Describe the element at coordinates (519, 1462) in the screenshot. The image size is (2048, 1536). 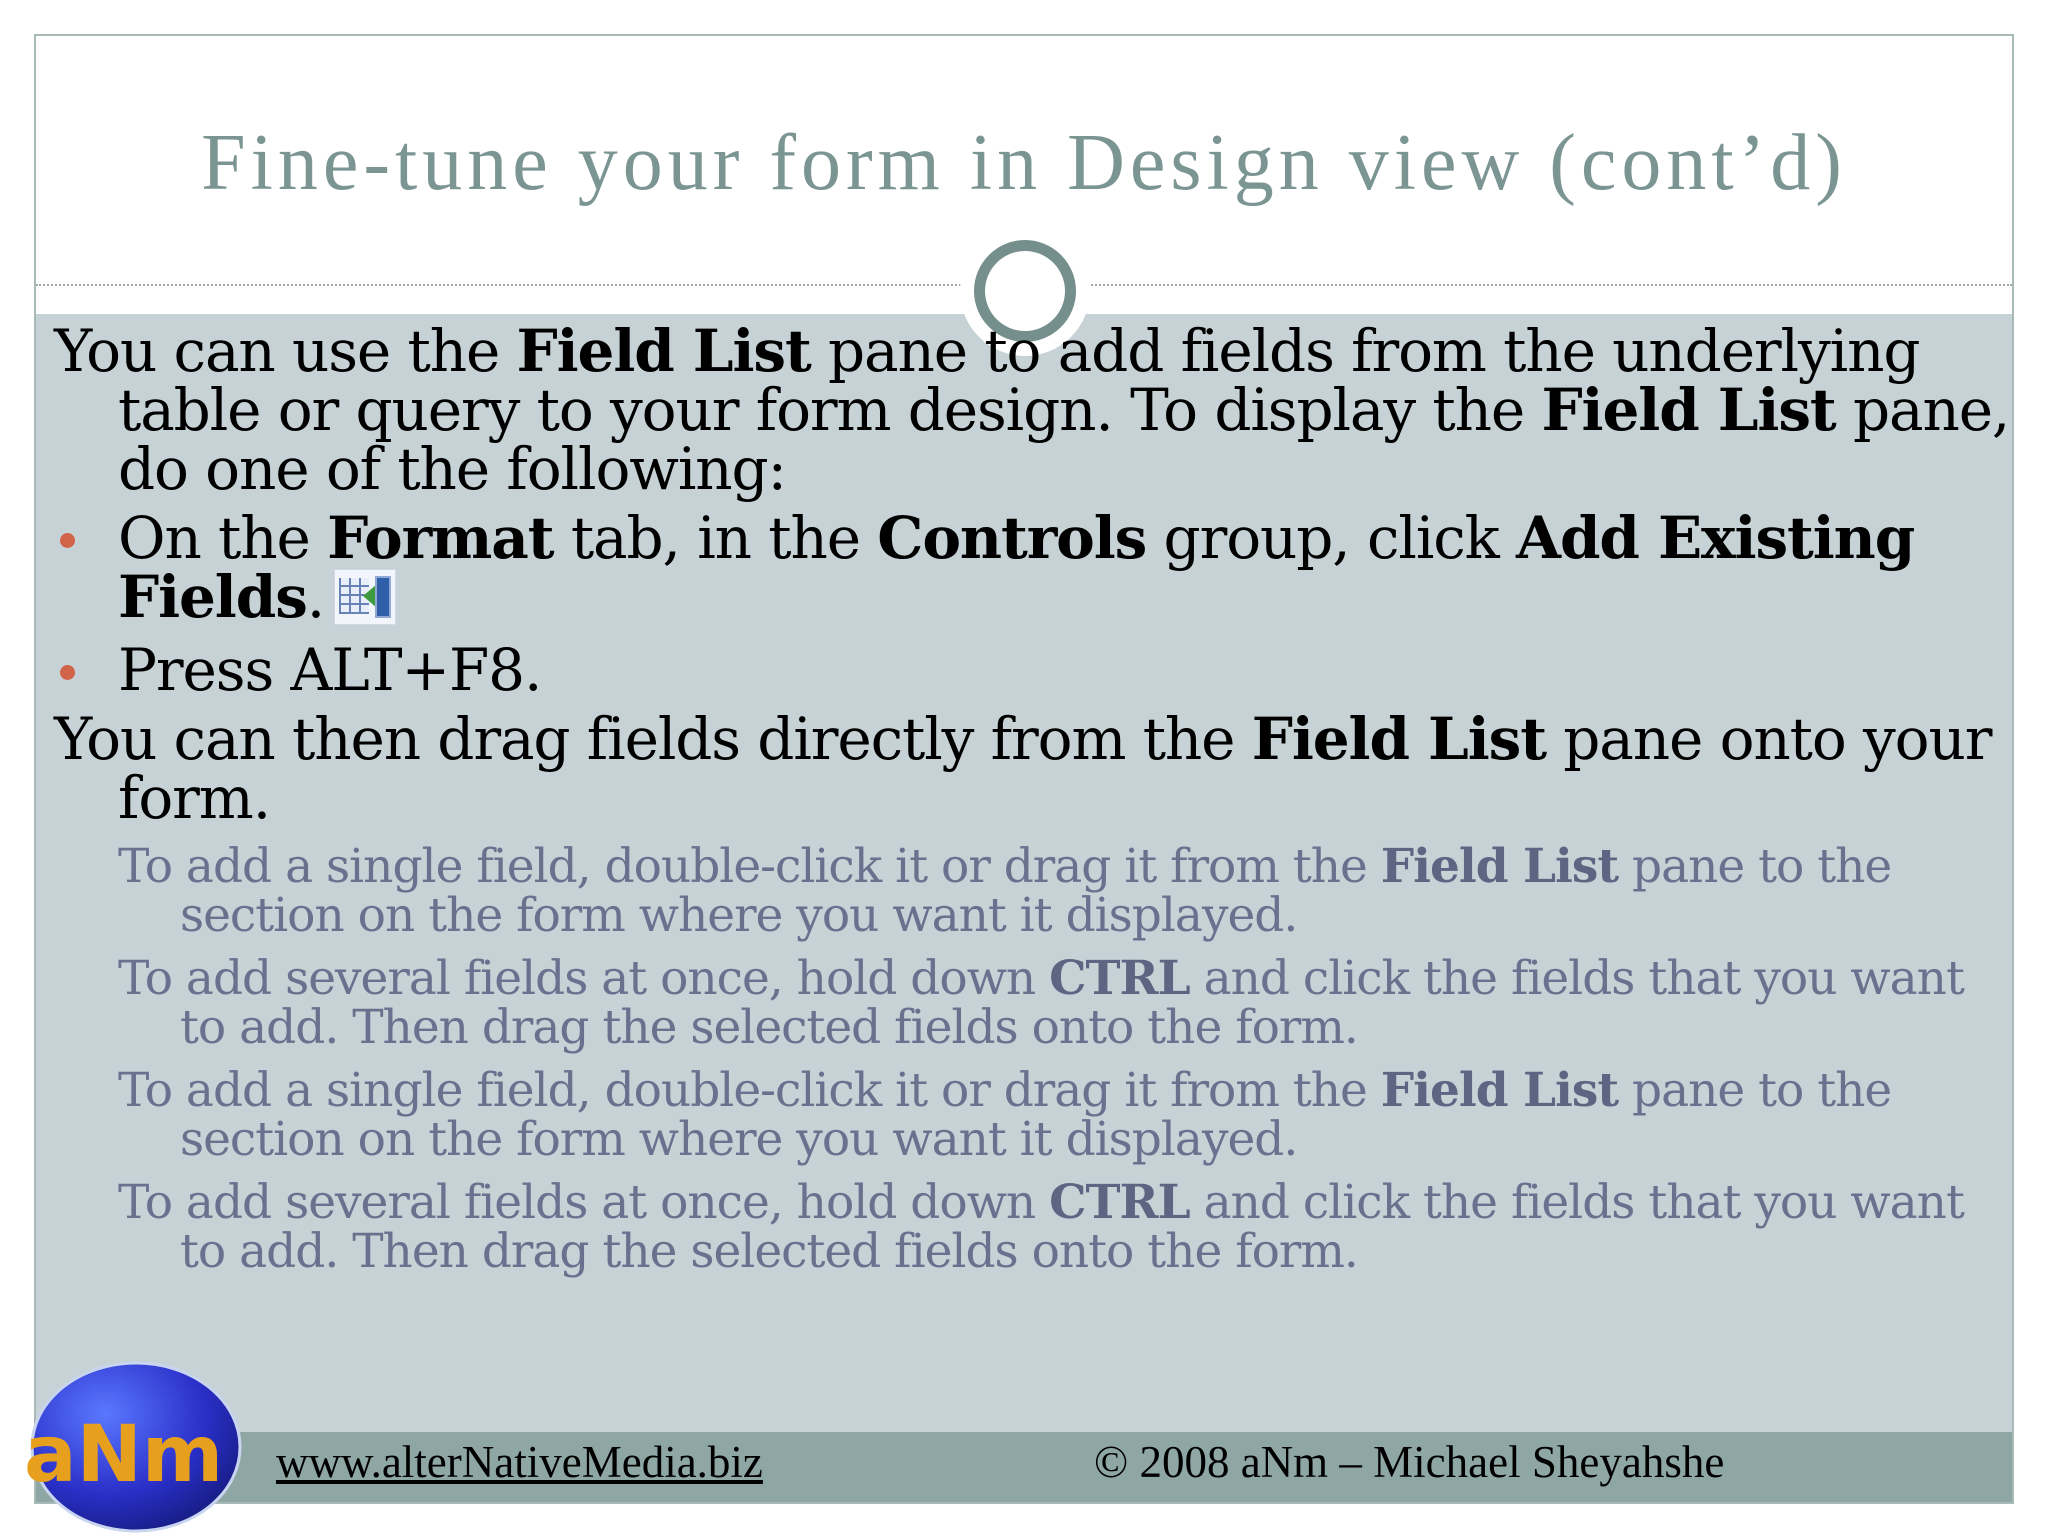
I see `footer-website-link: www.alterNativeMedia.biz` at that location.